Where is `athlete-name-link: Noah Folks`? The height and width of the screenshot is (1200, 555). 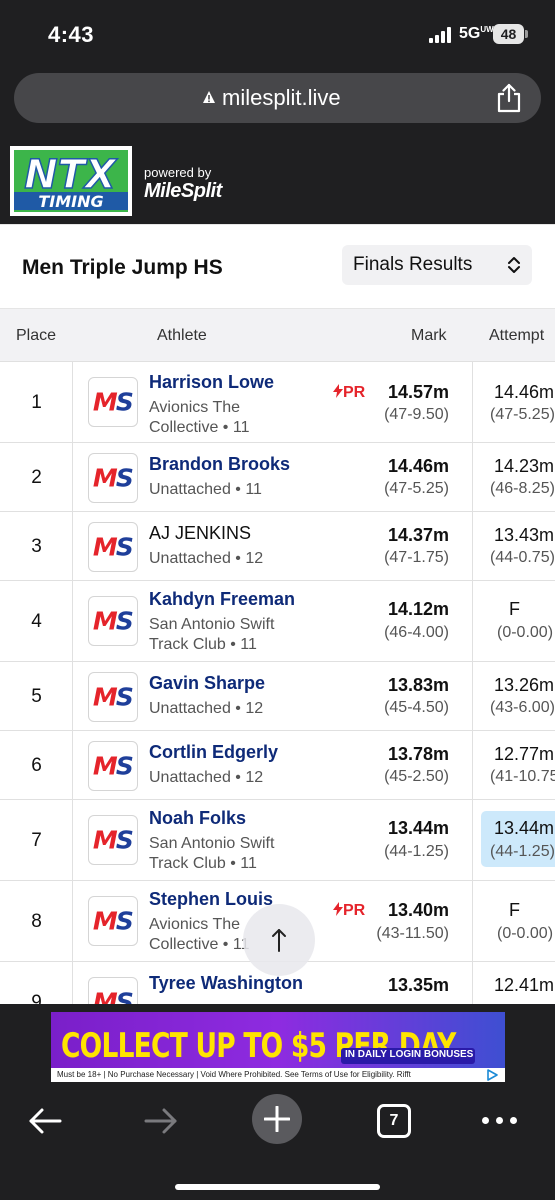
athlete-name-link: Noah Folks is located at coordinates (197, 818).